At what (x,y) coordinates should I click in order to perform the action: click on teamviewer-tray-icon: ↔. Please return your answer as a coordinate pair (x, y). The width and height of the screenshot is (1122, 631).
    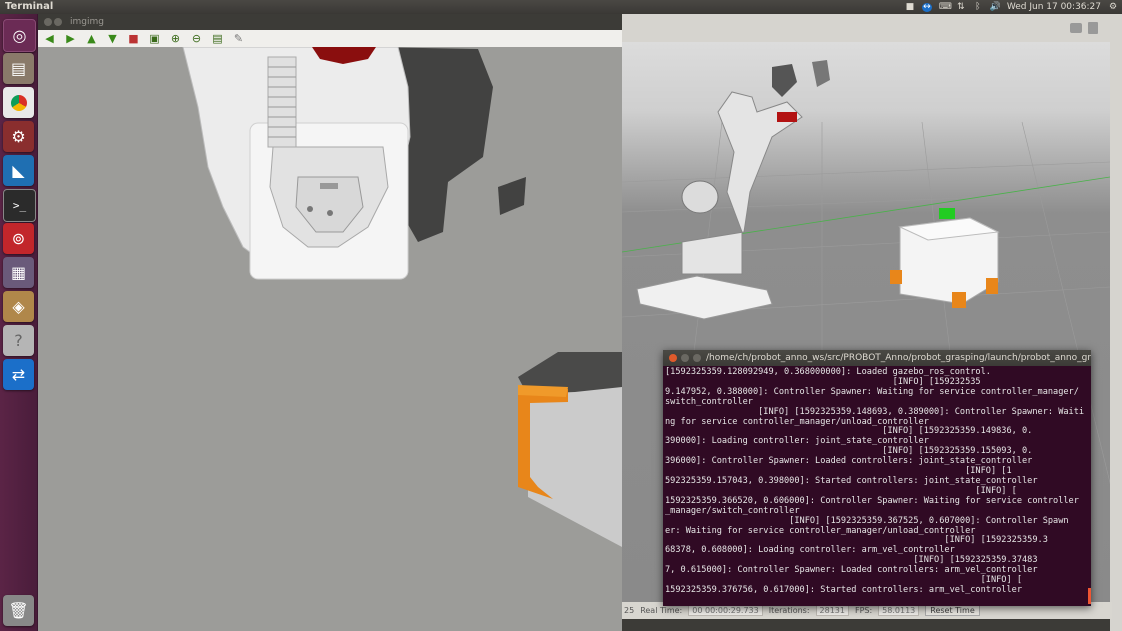
    Looking at the image, I should click on (926, 7).